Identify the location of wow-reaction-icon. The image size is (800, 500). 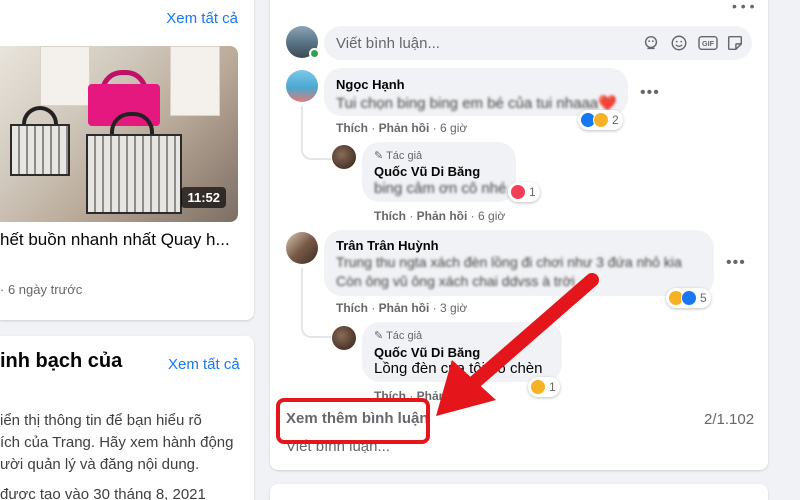
(601, 120).